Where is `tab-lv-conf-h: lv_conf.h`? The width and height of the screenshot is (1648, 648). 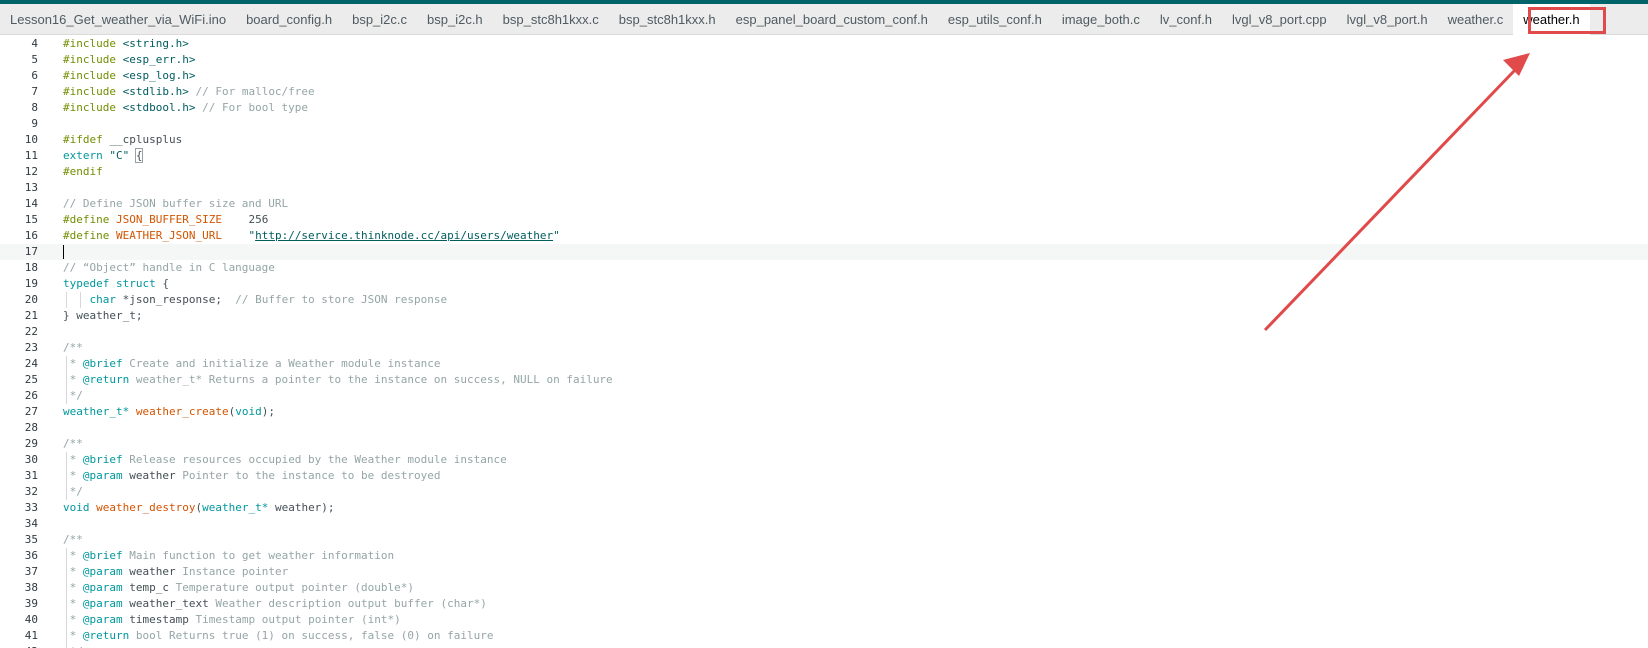
tab-lv-conf-h: lv_conf.h is located at coordinates (1186, 19).